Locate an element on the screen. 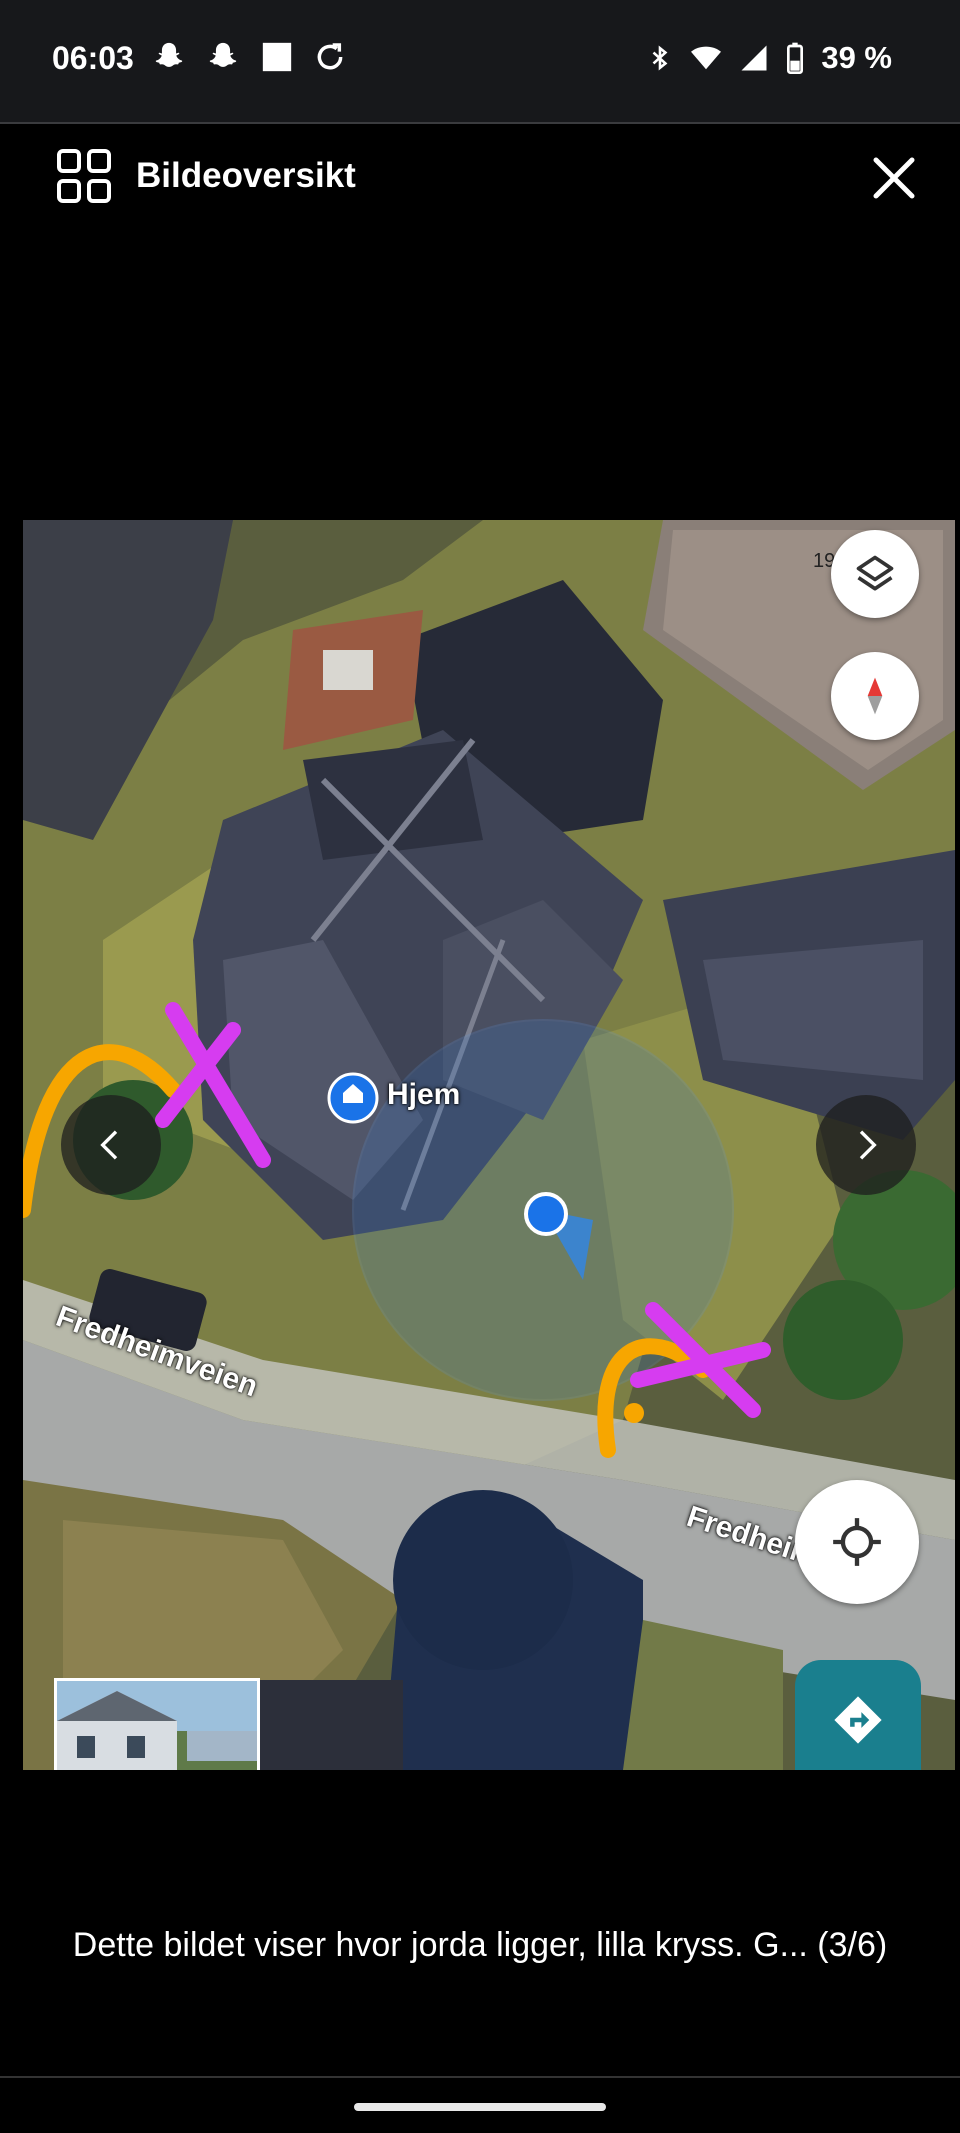  square-icon is located at coordinates (277, 57).